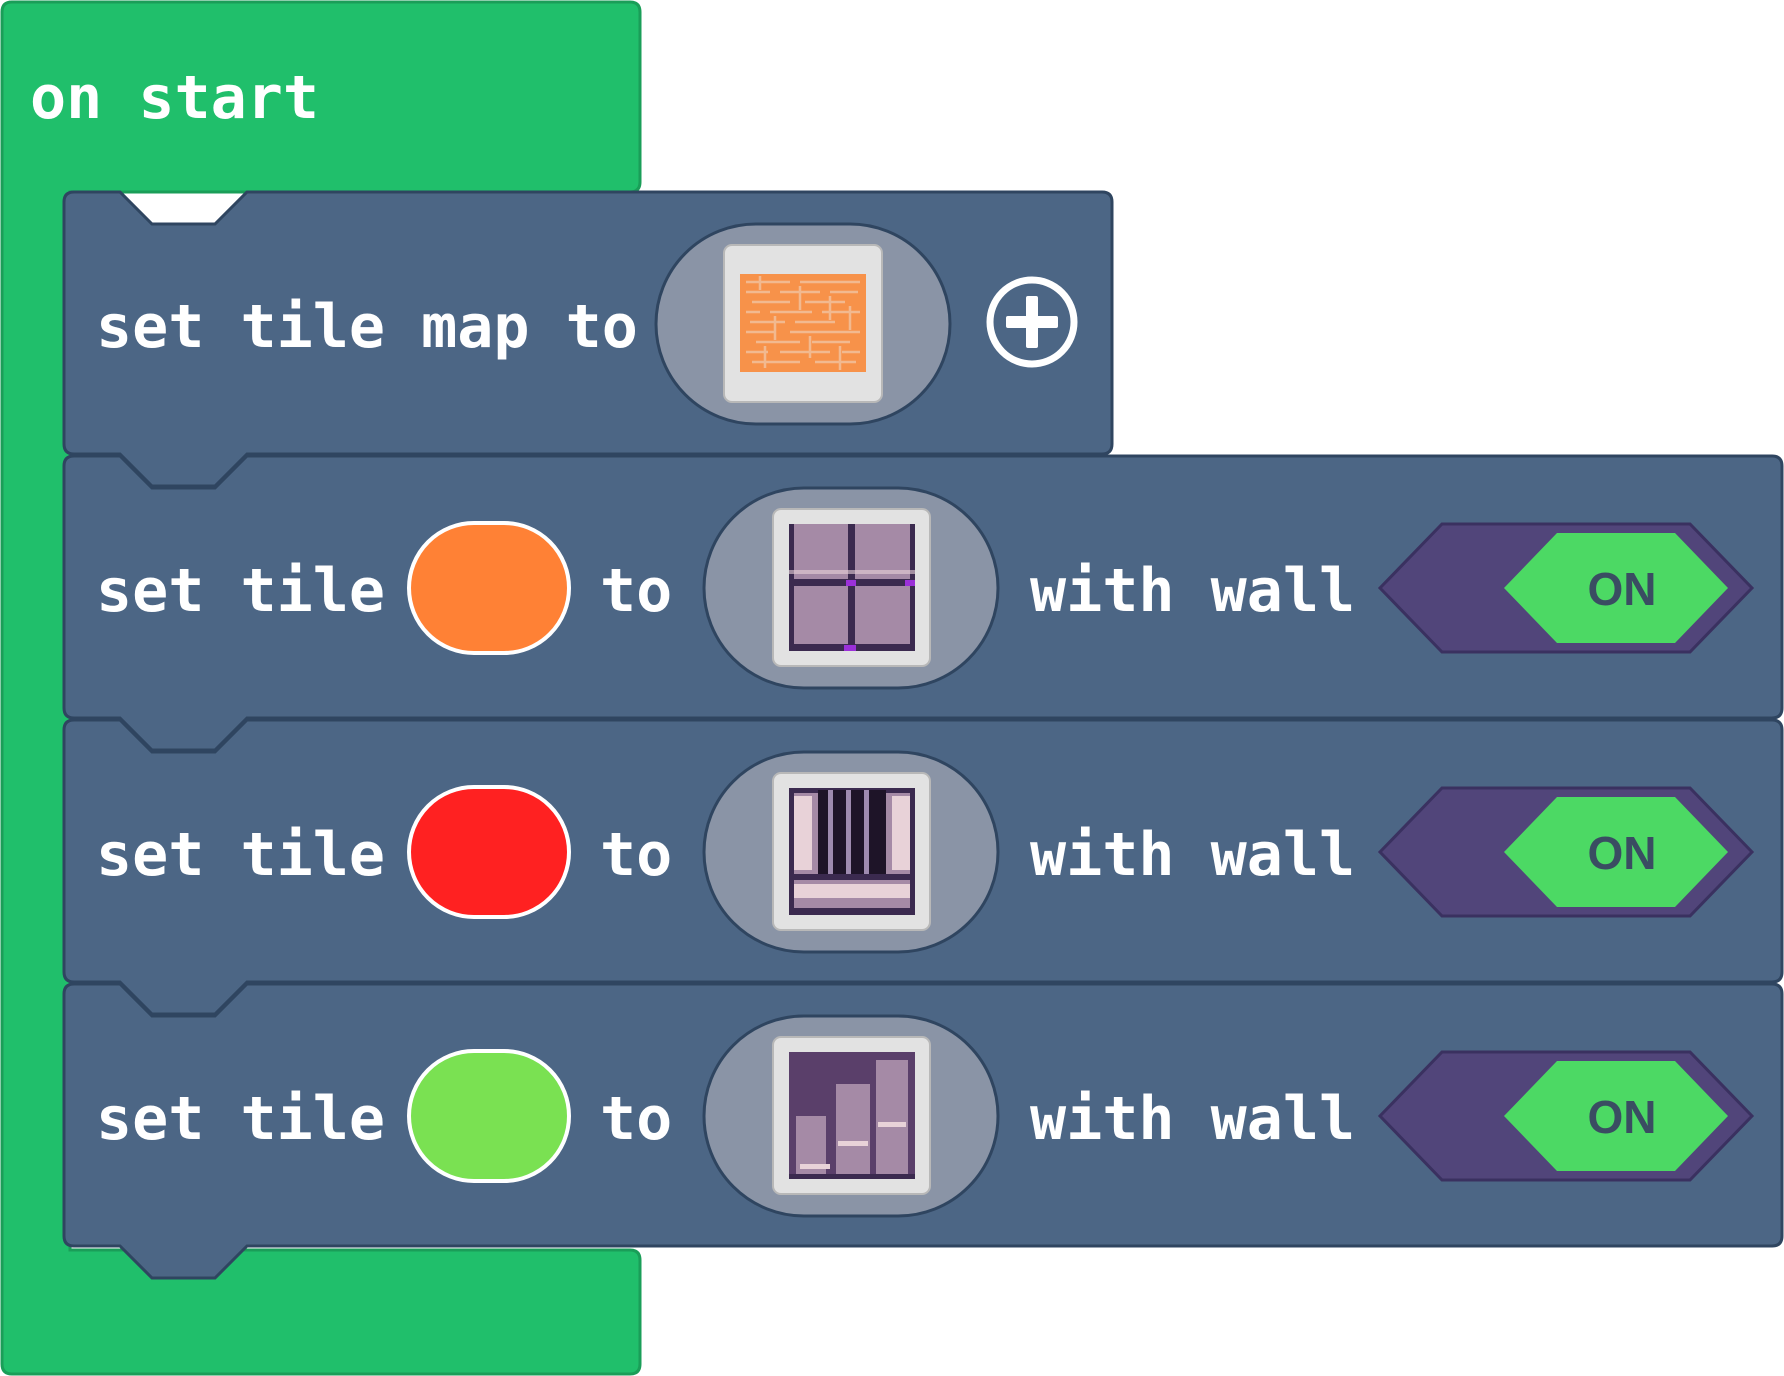 Image resolution: width=1784 pixels, height=1376 pixels. What do you see at coordinates (489, 1116) in the screenshot?
I see `tile-color-green` at bounding box center [489, 1116].